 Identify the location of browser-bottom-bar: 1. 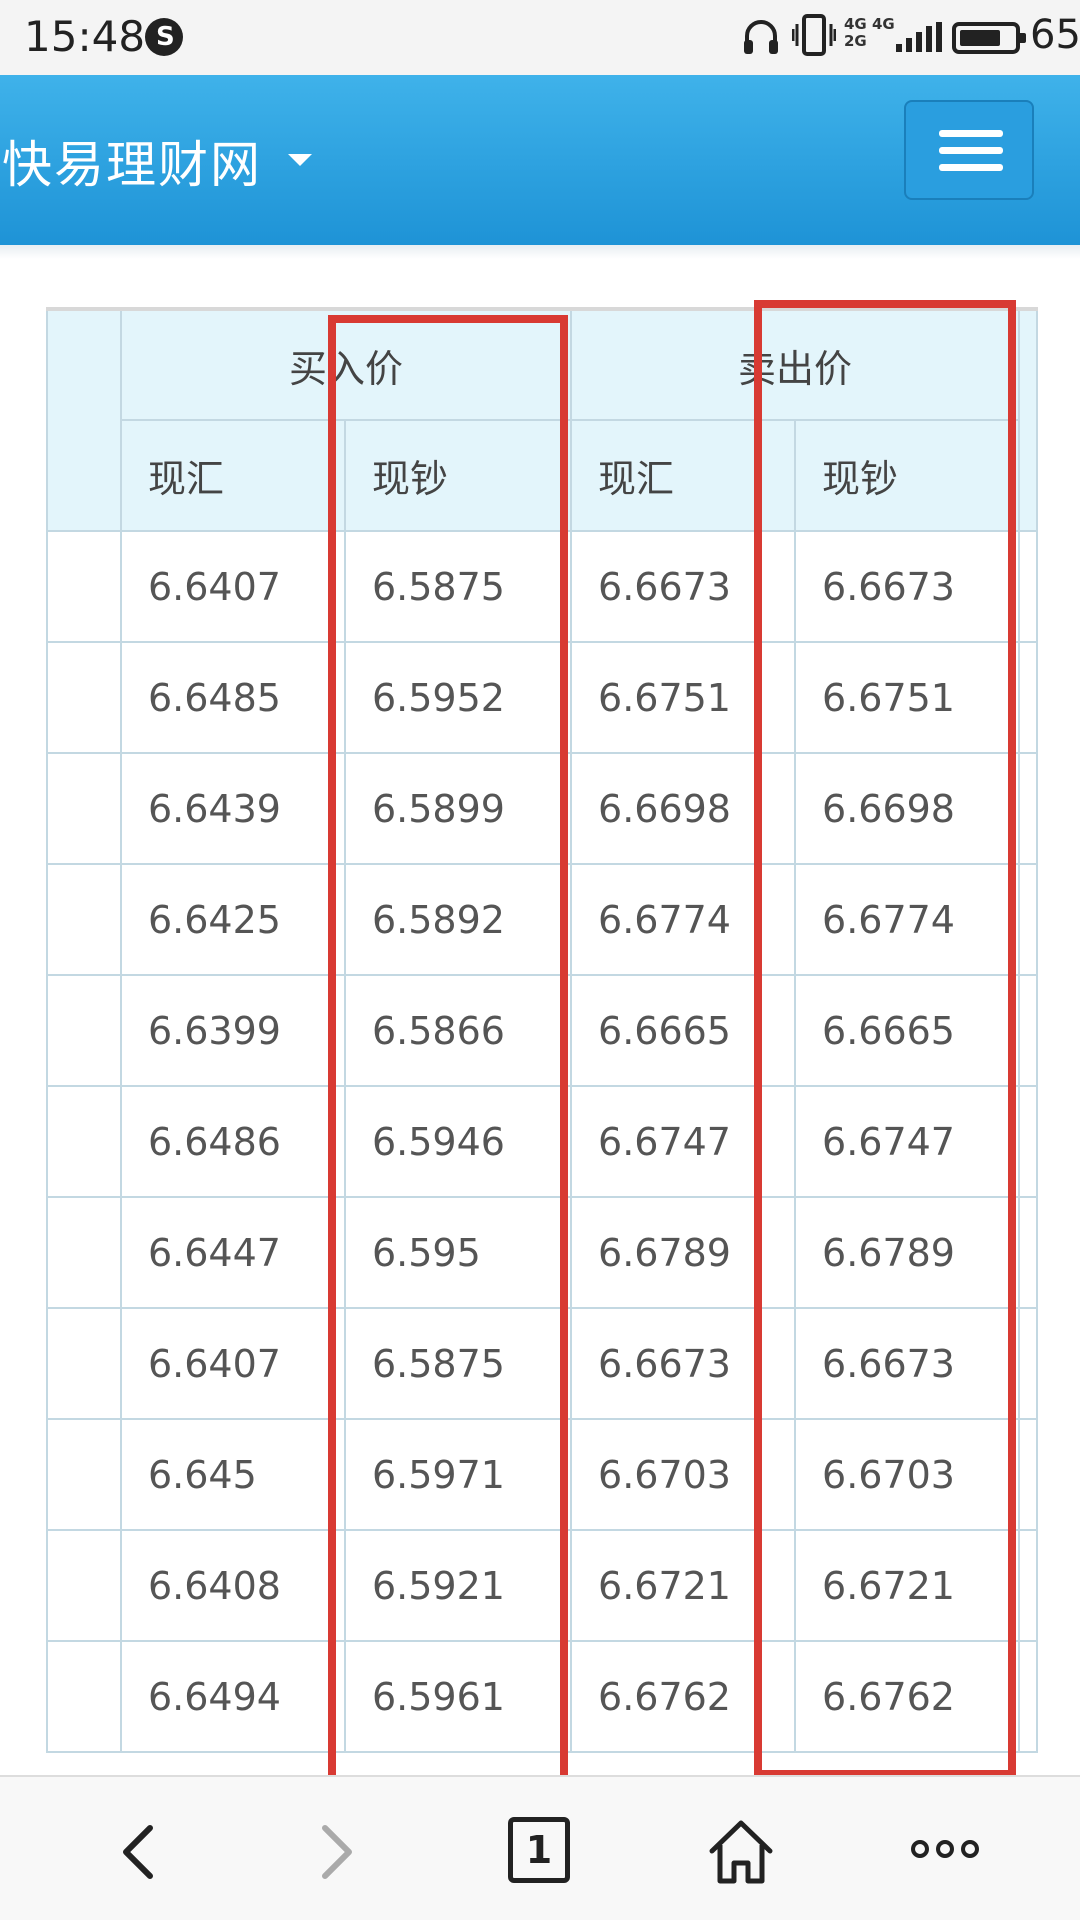
(540, 1847).